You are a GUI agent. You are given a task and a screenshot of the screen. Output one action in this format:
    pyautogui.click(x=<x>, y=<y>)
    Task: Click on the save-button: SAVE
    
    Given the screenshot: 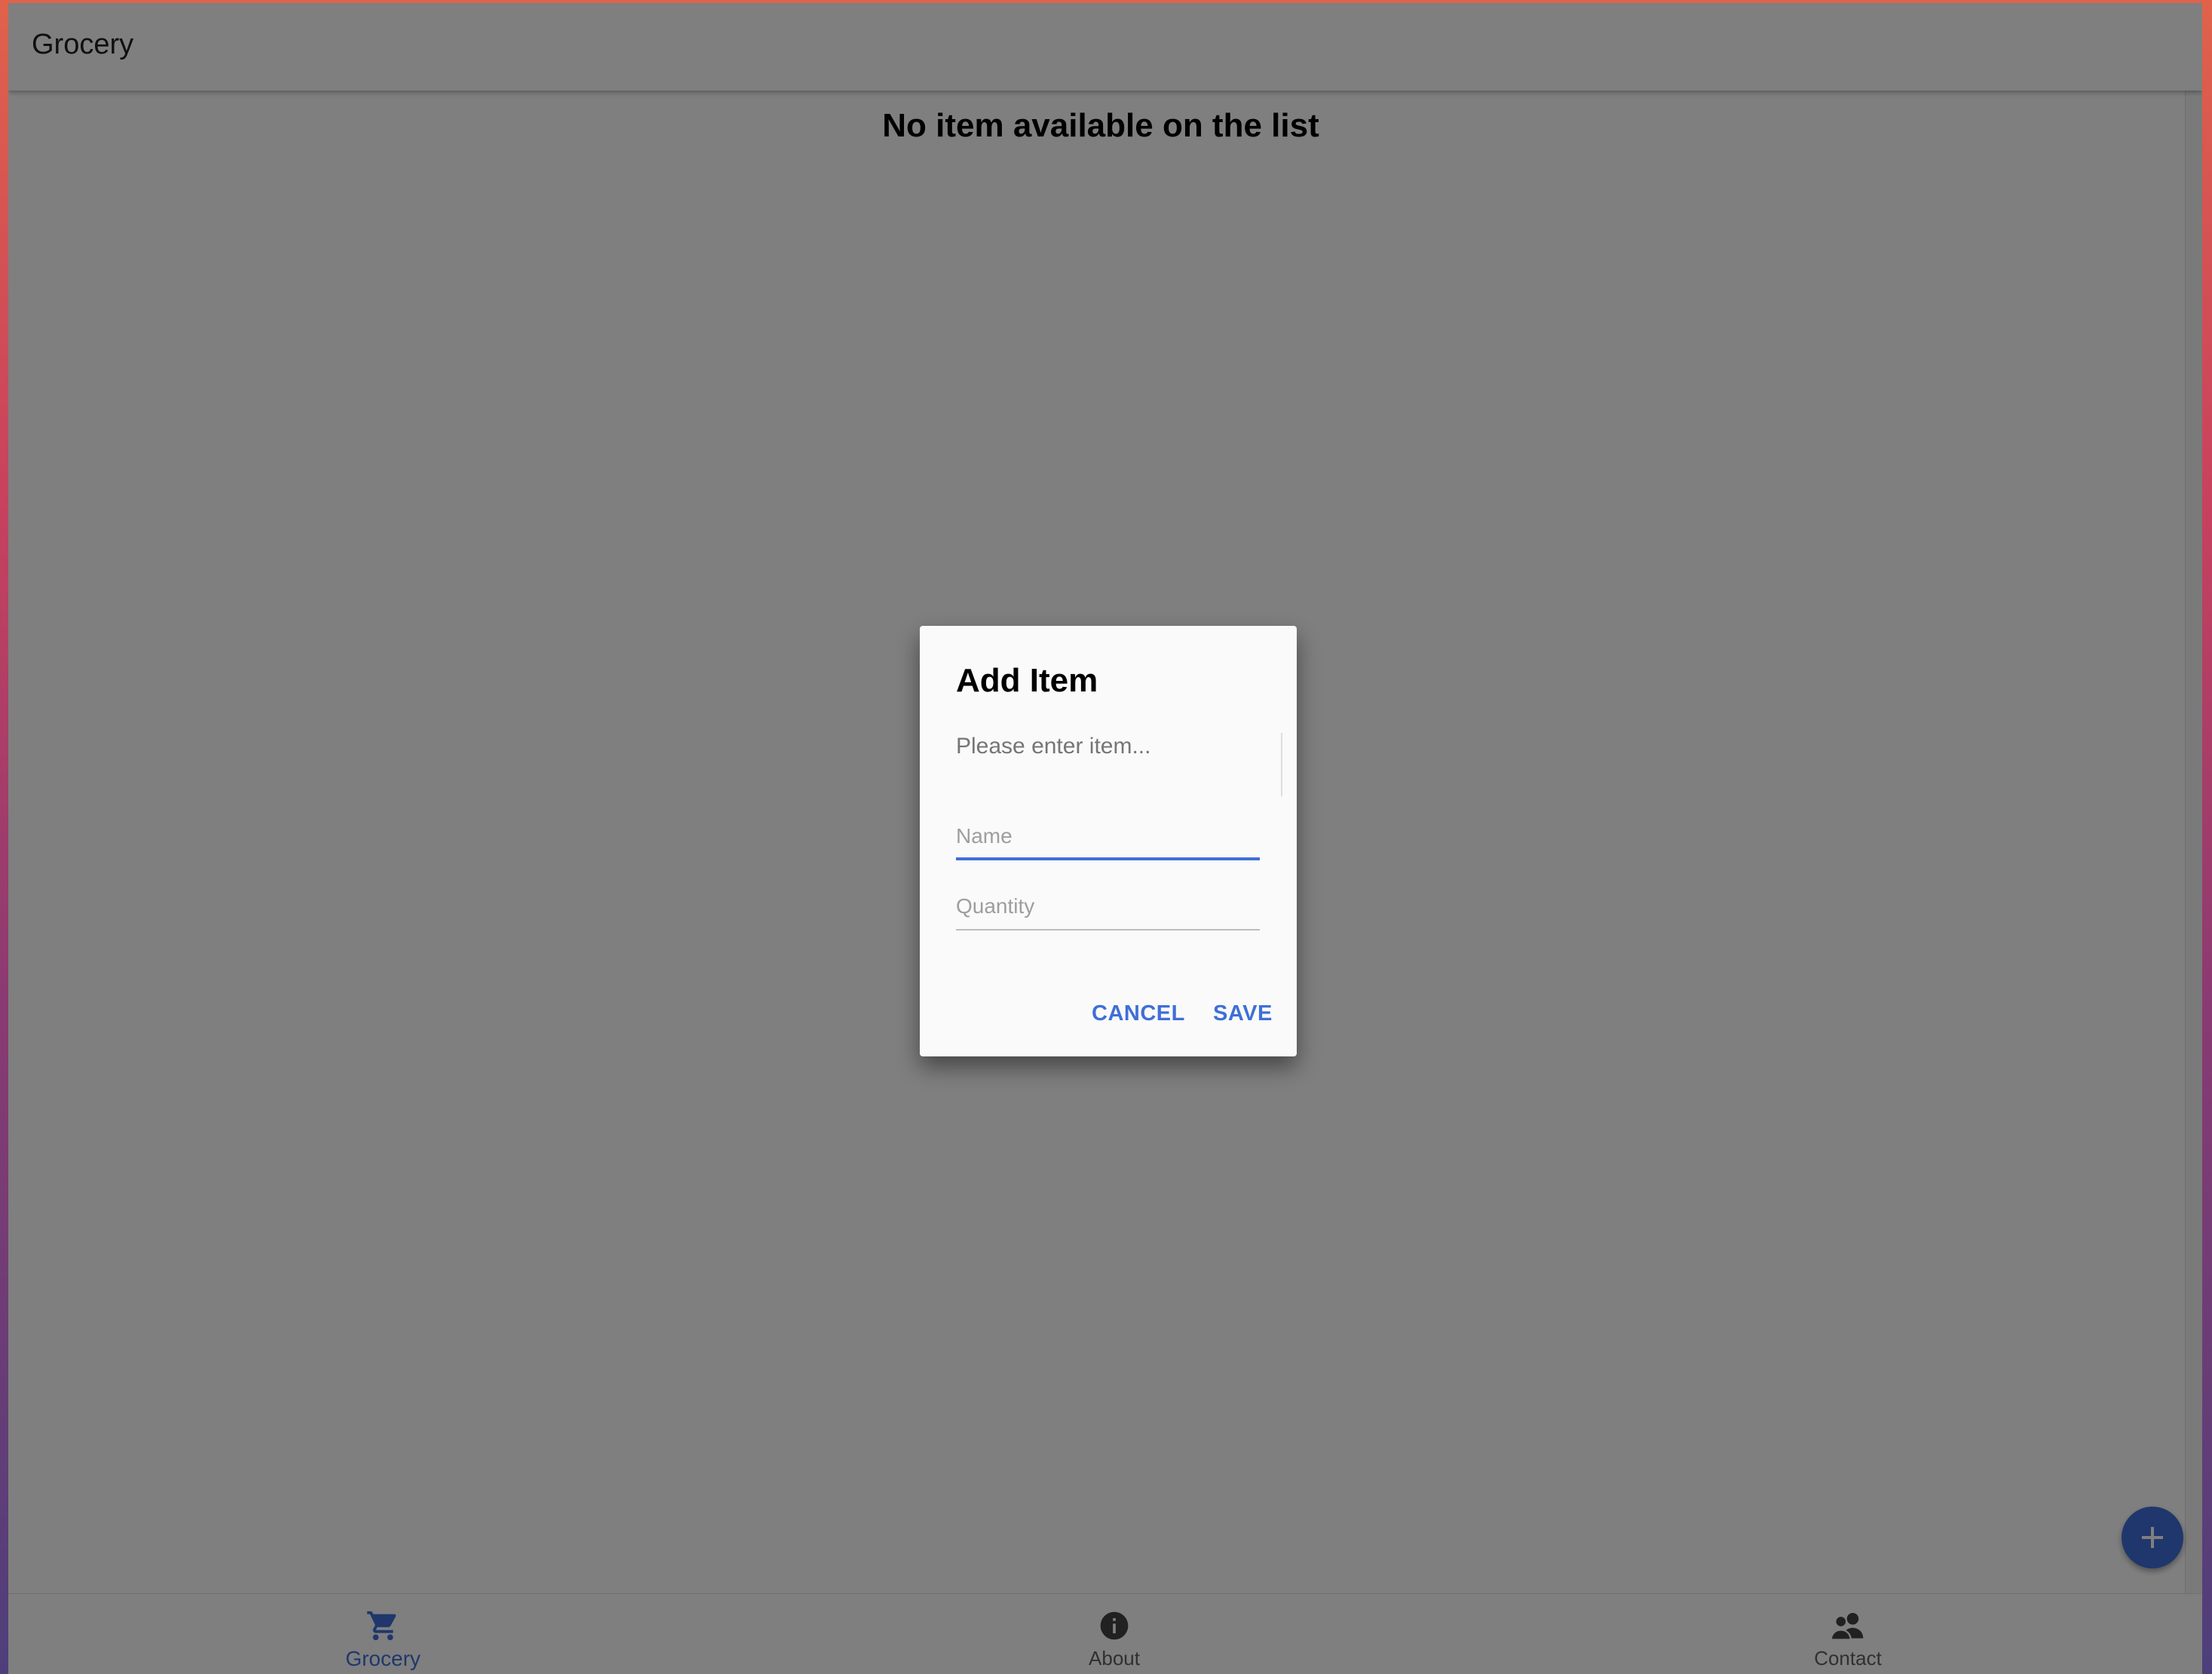 What is the action you would take?
    pyautogui.click(x=1243, y=1013)
    